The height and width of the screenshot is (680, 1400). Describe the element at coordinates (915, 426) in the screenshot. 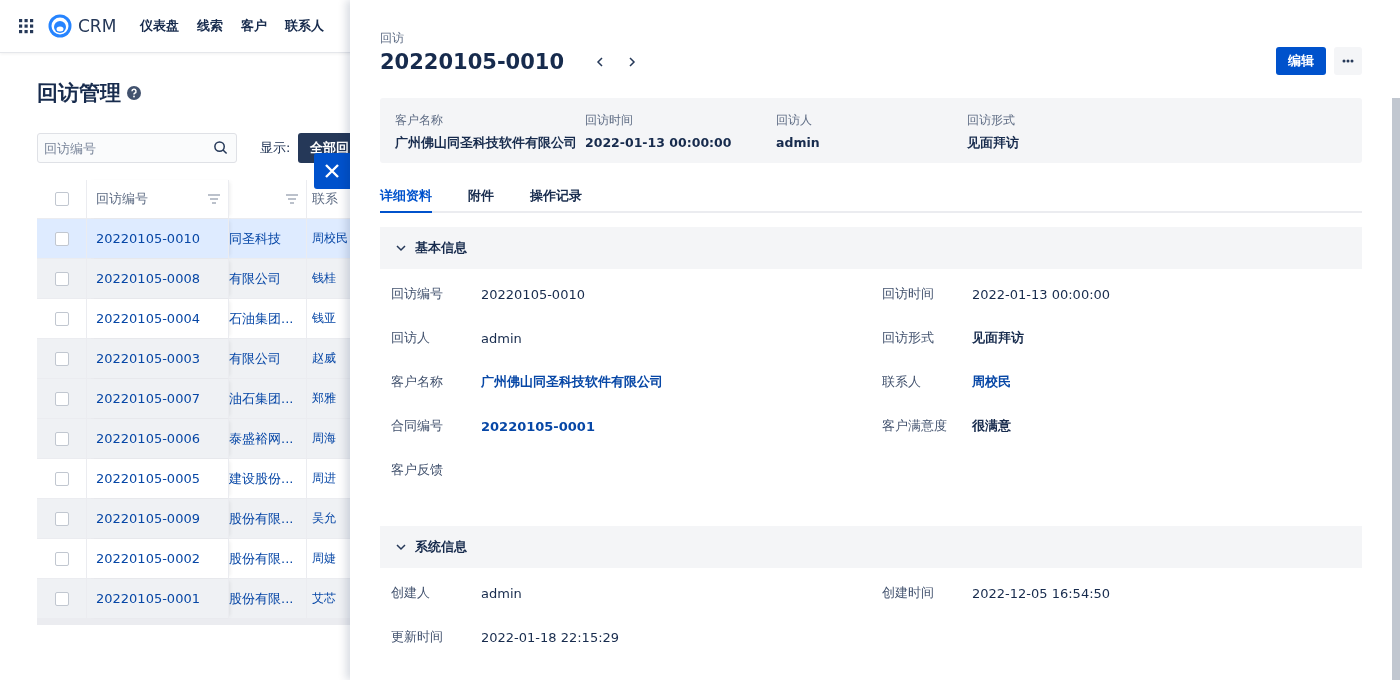

I see `field-label: 客户满意度` at that location.